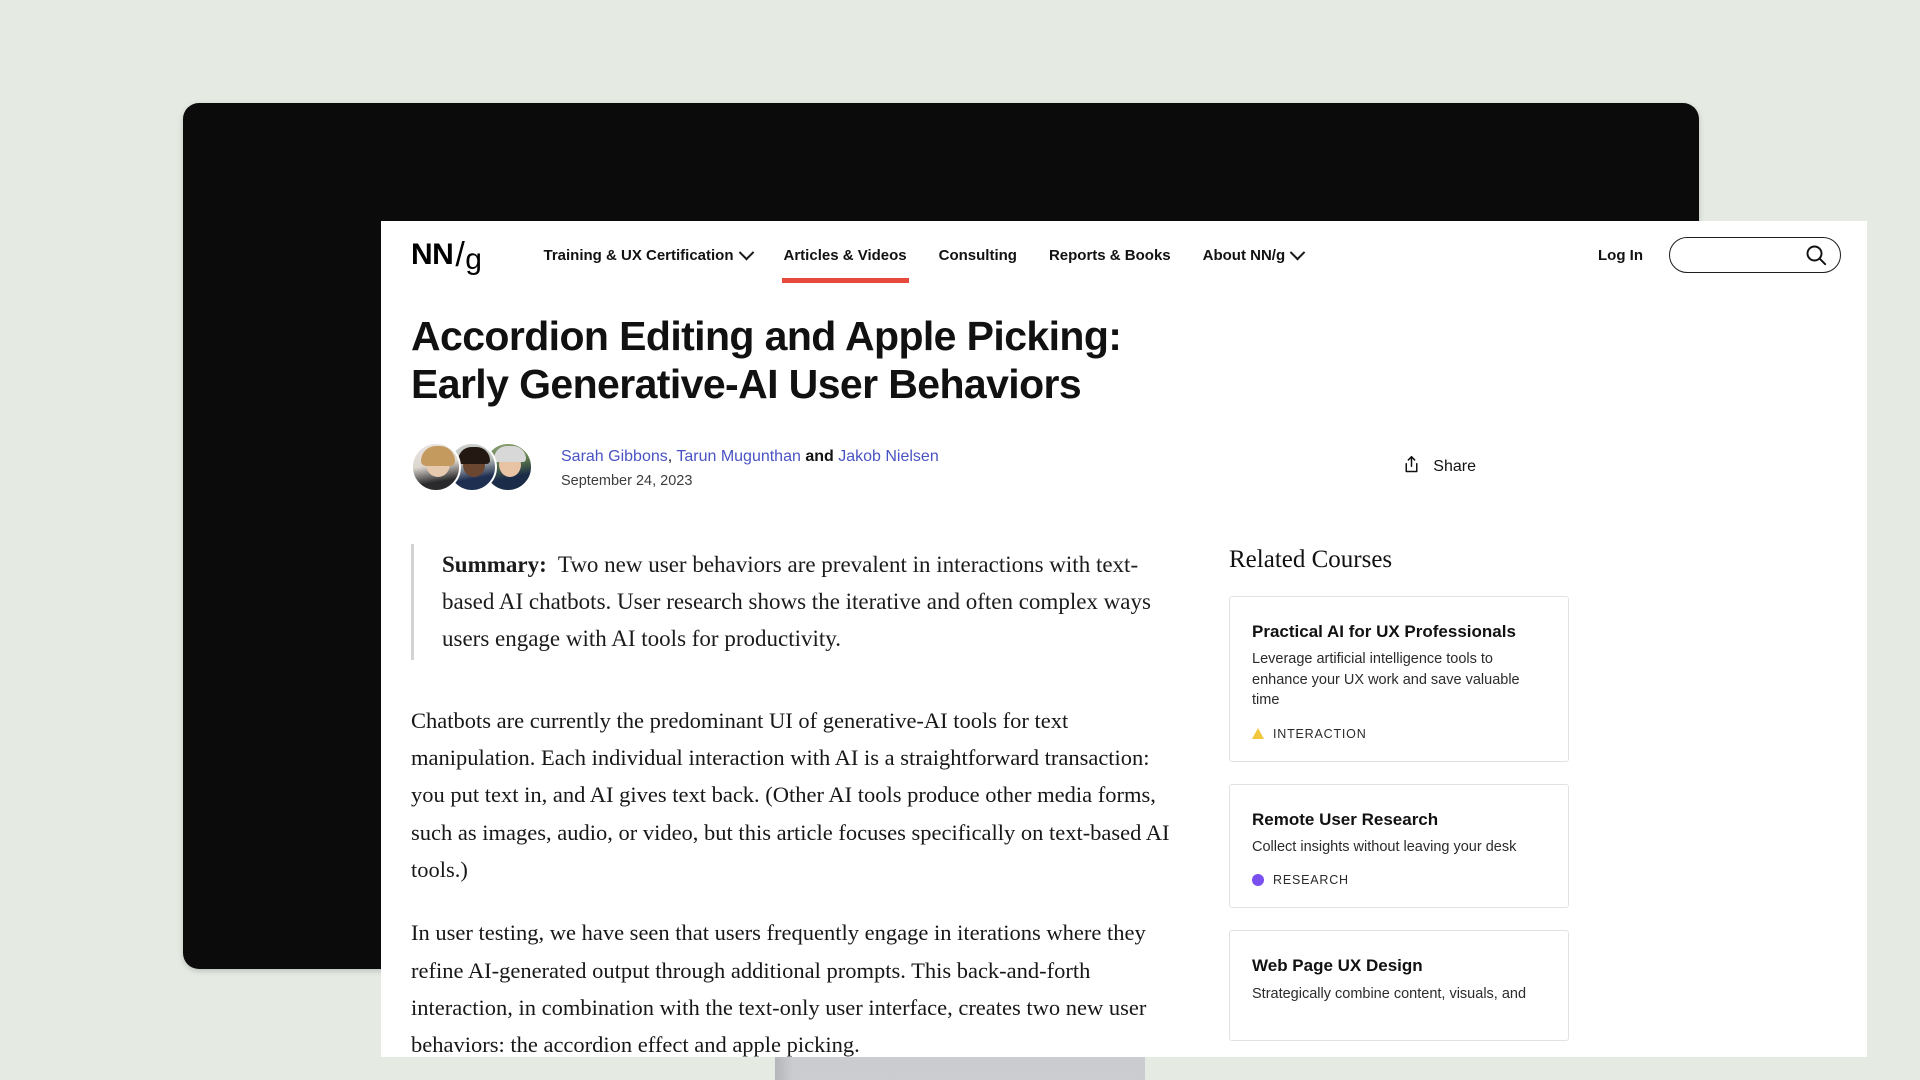 The image size is (1920, 1080). Describe the element at coordinates (1345, 819) in the screenshot. I see `course-title: Remote User Research` at that location.